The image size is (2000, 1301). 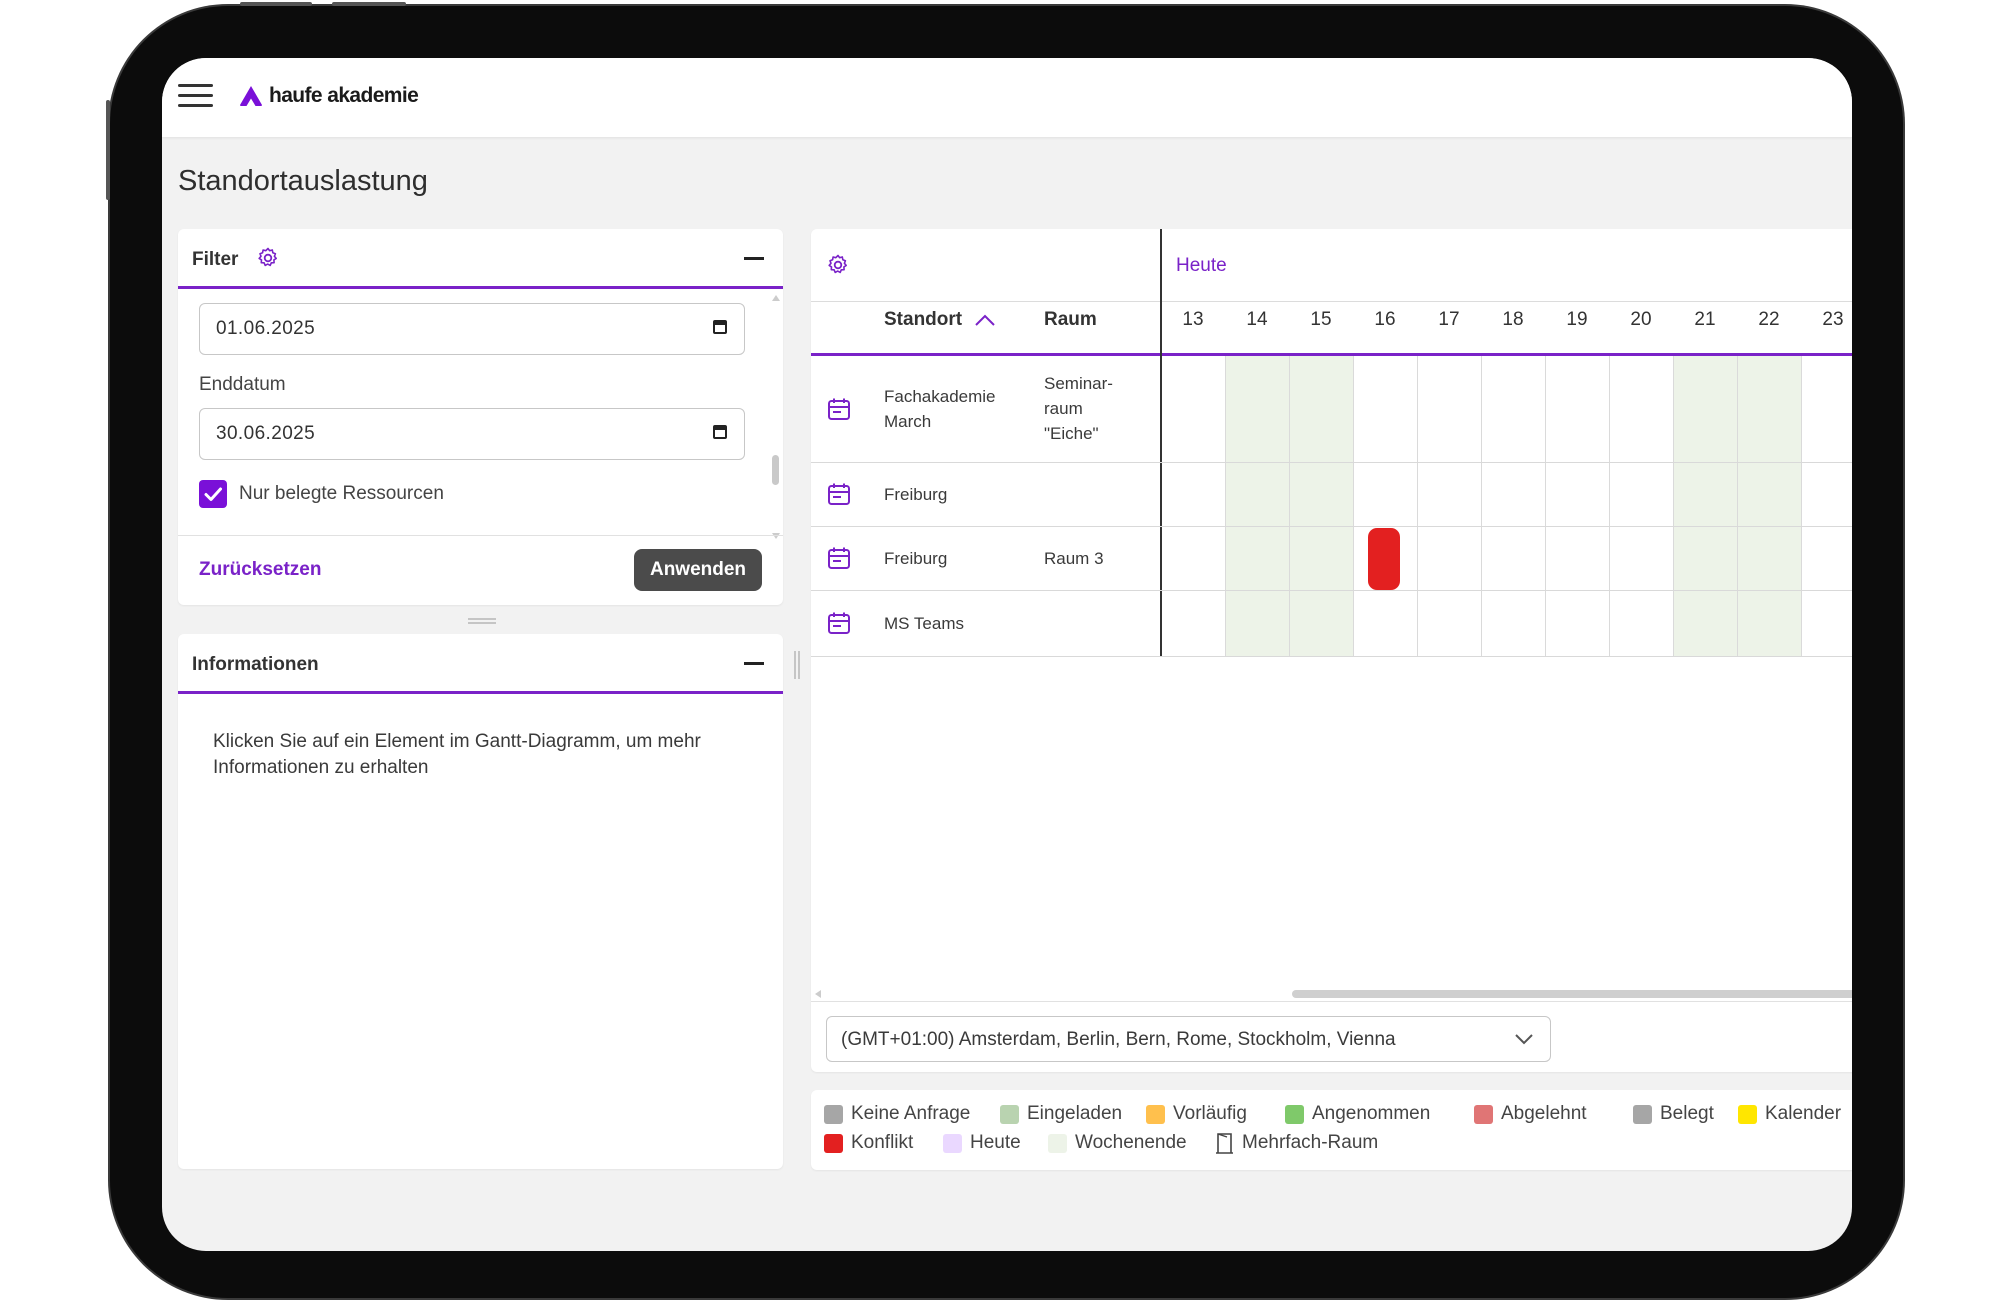 I want to click on day-number: 18, so click(x=1513, y=319).